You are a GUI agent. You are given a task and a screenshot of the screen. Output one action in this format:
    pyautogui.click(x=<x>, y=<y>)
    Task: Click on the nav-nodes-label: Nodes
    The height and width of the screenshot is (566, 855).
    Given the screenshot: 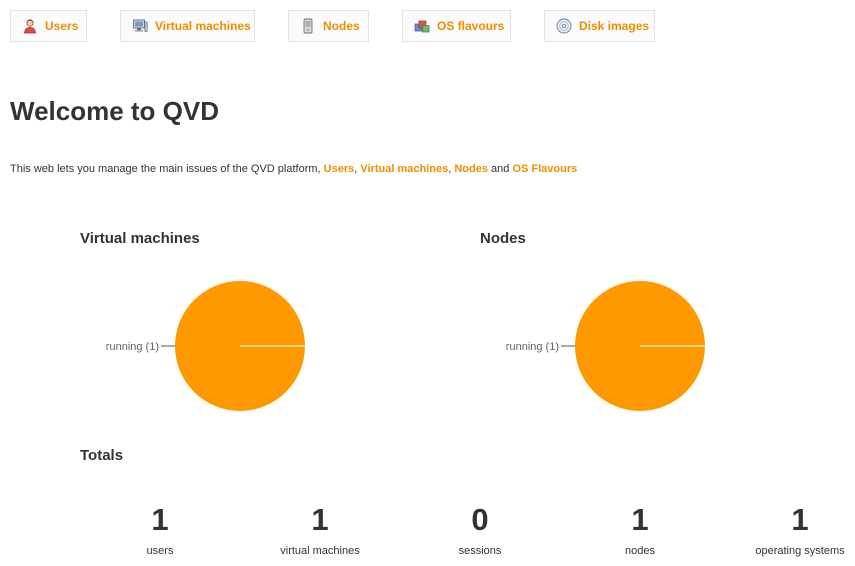 What is the action you would take?
    pyautogui.click(x=341, y=26)
    